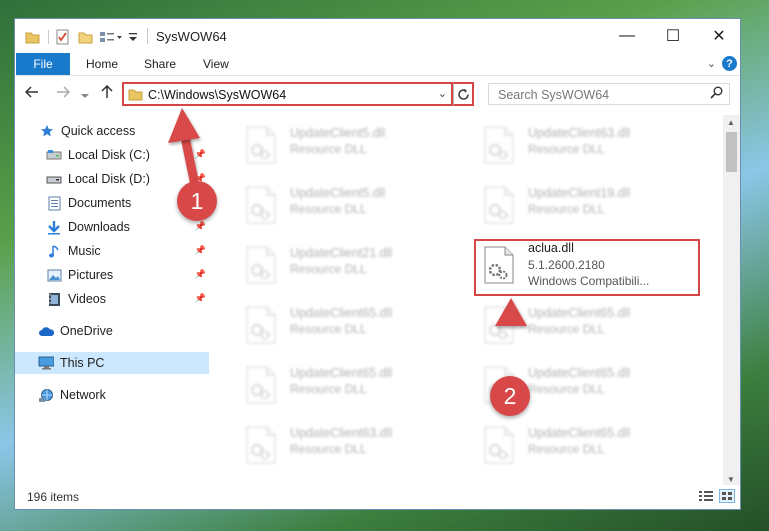  What do you see at coordinates (98, 131) in the screenshot?
I see `sidebar-item-label: Quick access` at bounding box center [98, 131].